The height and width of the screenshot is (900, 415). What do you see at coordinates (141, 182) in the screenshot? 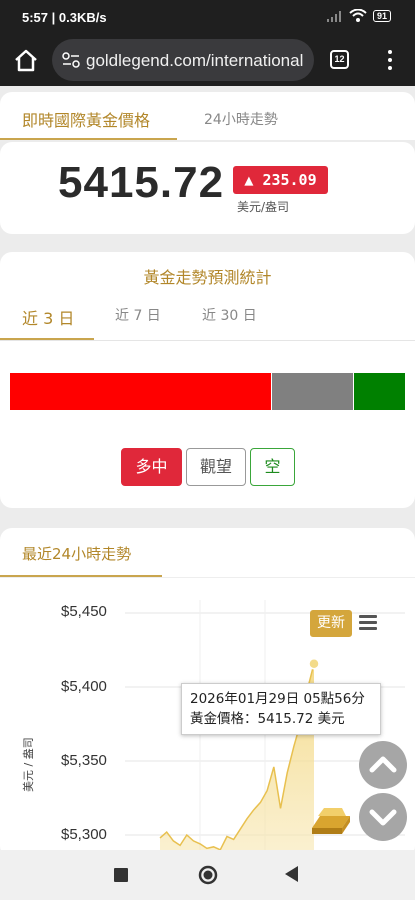
I see `gold-price: 5415.72` at bounding box center [141, 182].